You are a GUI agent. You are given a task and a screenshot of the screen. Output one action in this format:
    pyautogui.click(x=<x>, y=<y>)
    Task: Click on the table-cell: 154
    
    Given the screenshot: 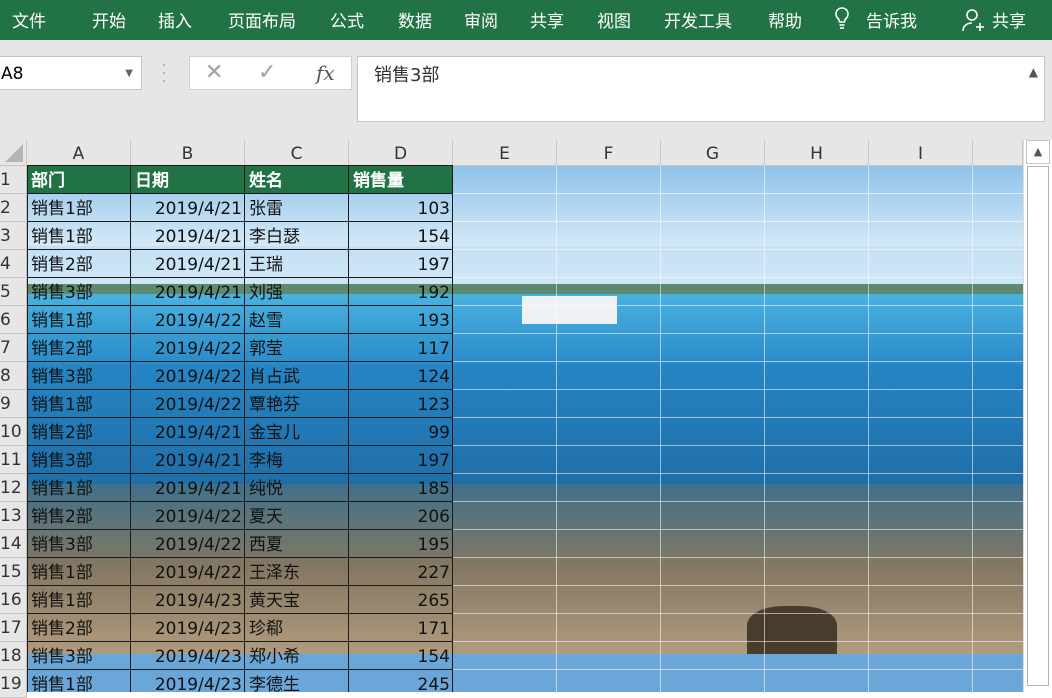 What is the action you would take?
    pyautogui.click(x=401, y=656)
    